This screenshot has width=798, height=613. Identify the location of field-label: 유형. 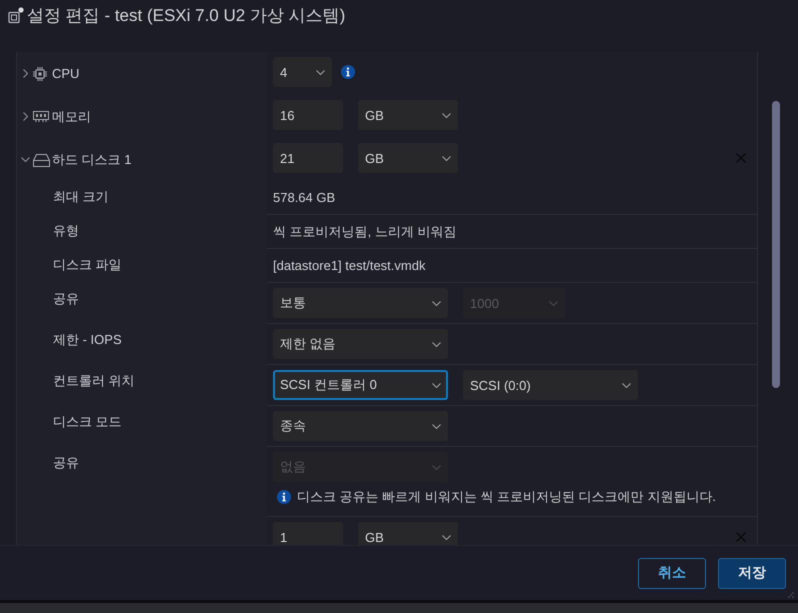
(66, 230).